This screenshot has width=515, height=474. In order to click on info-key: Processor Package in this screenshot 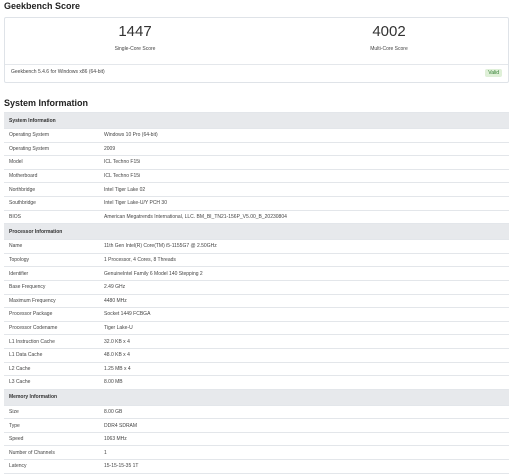, I will do `click(51, 314)`.